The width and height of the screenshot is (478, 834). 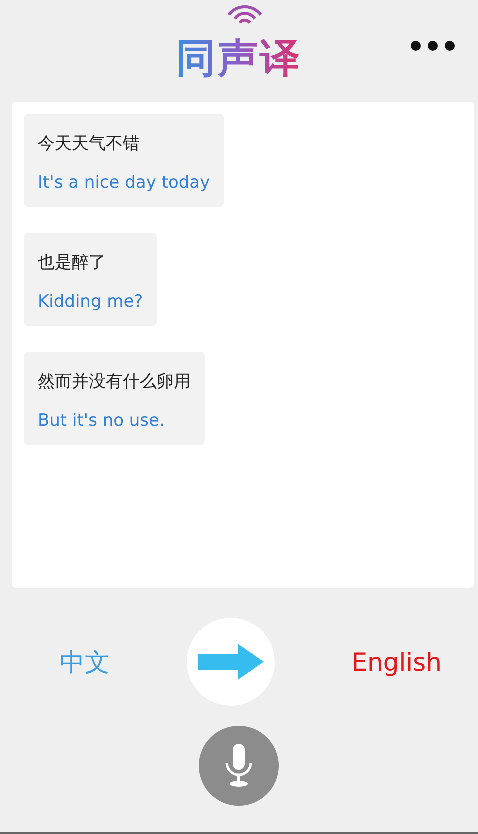 I want to click on arrow-right-icon, so click(x=231, y=662).